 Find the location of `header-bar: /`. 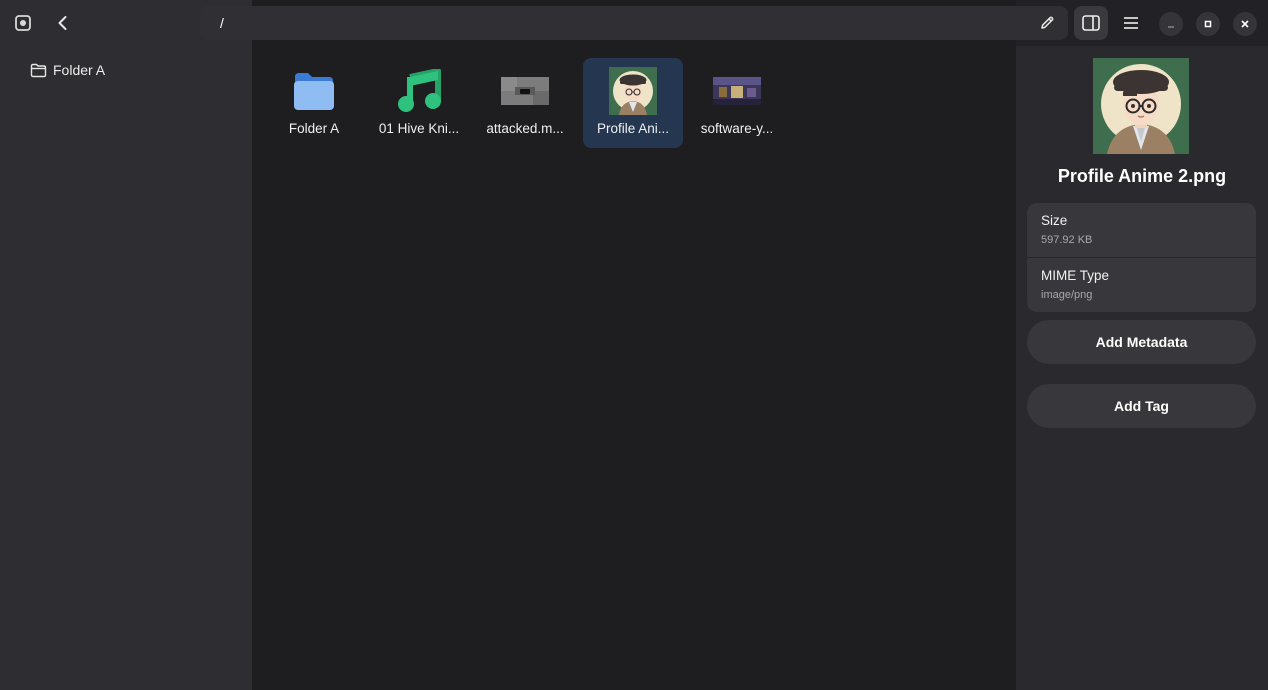

header-bar: / is located at coordinates (634, 23).